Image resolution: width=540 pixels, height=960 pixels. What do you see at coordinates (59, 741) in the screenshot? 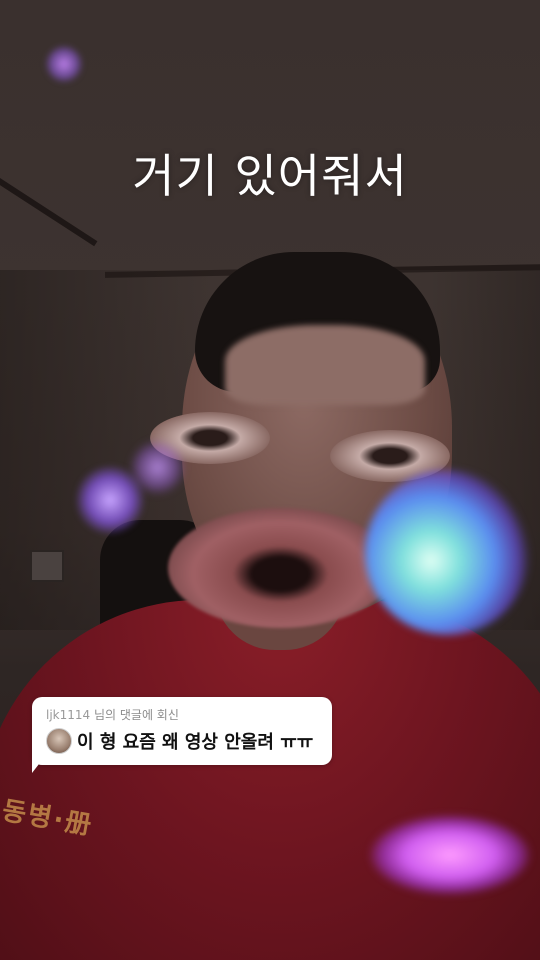
I see `user-avatar-icon` at bounding box center [59, 741].